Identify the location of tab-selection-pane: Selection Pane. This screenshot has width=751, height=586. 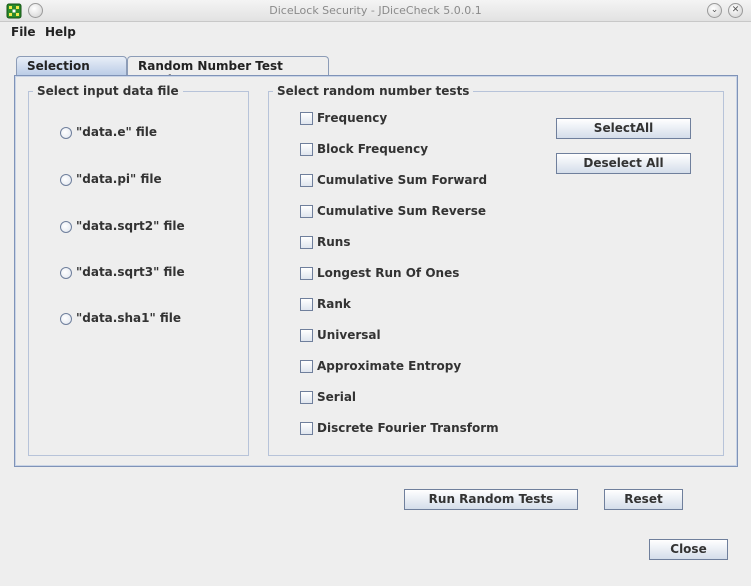
(71, 71).